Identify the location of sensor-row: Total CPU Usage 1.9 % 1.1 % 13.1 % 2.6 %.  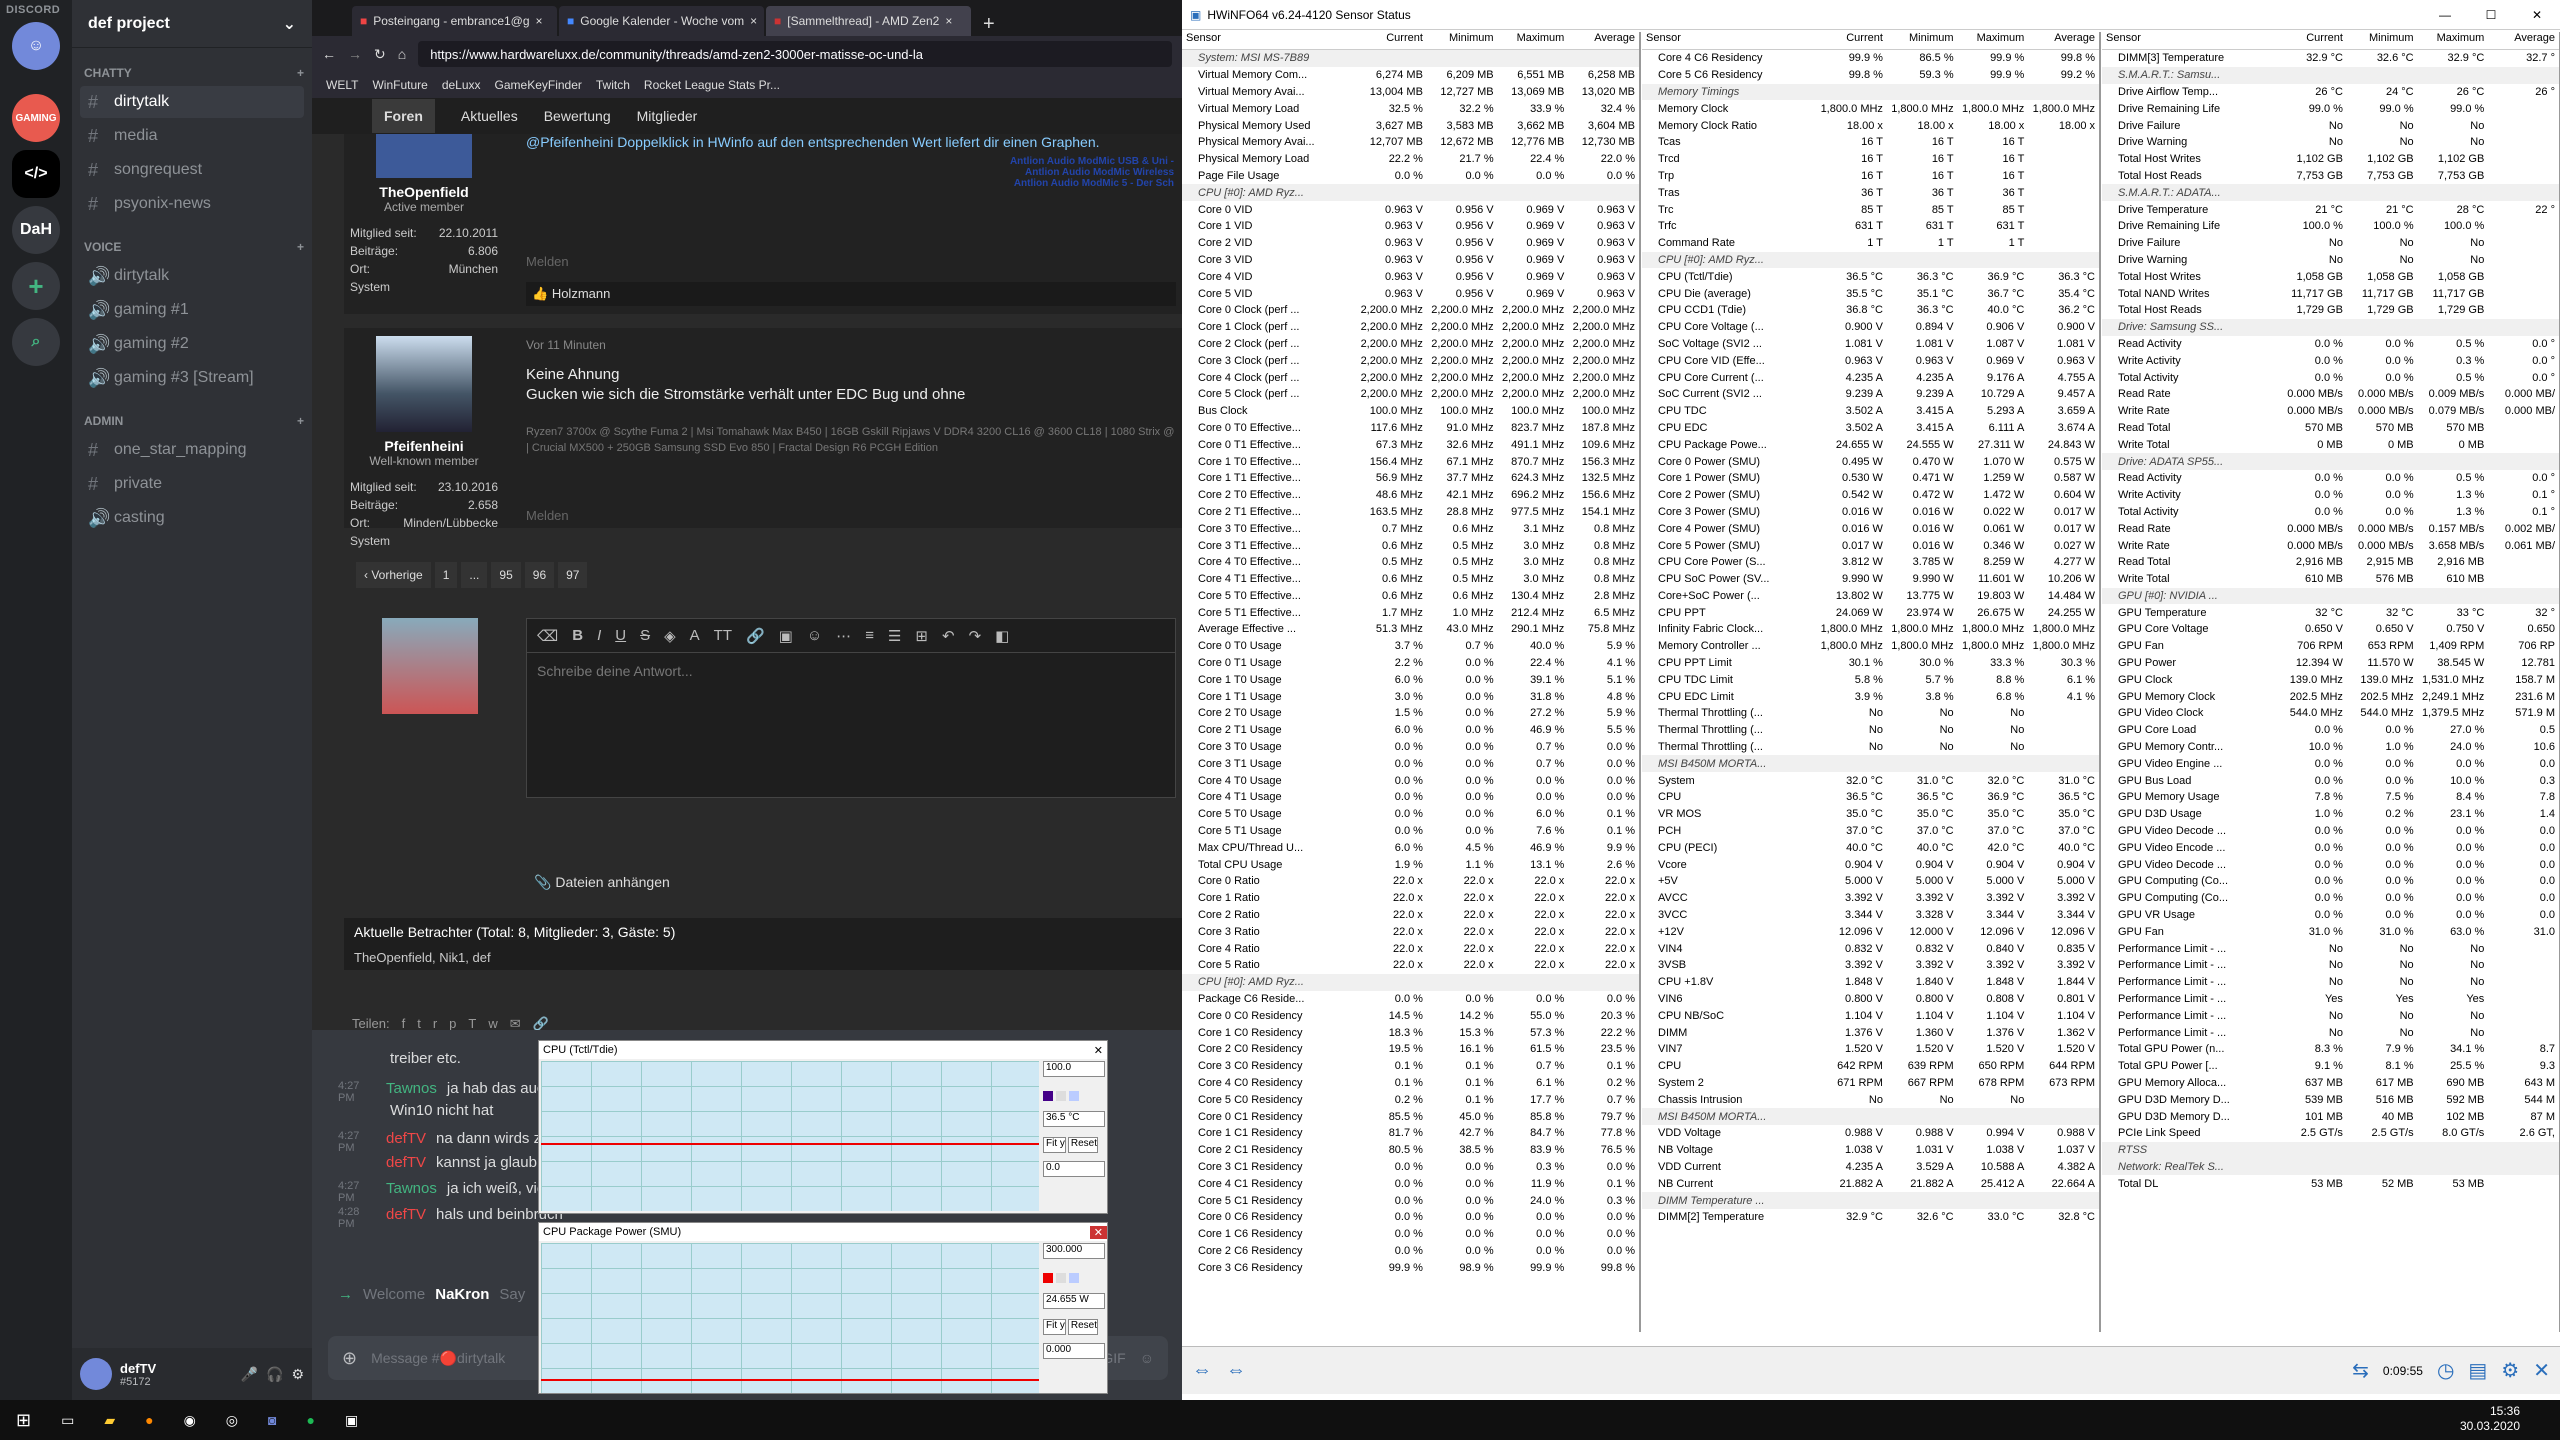
(1410, 864).